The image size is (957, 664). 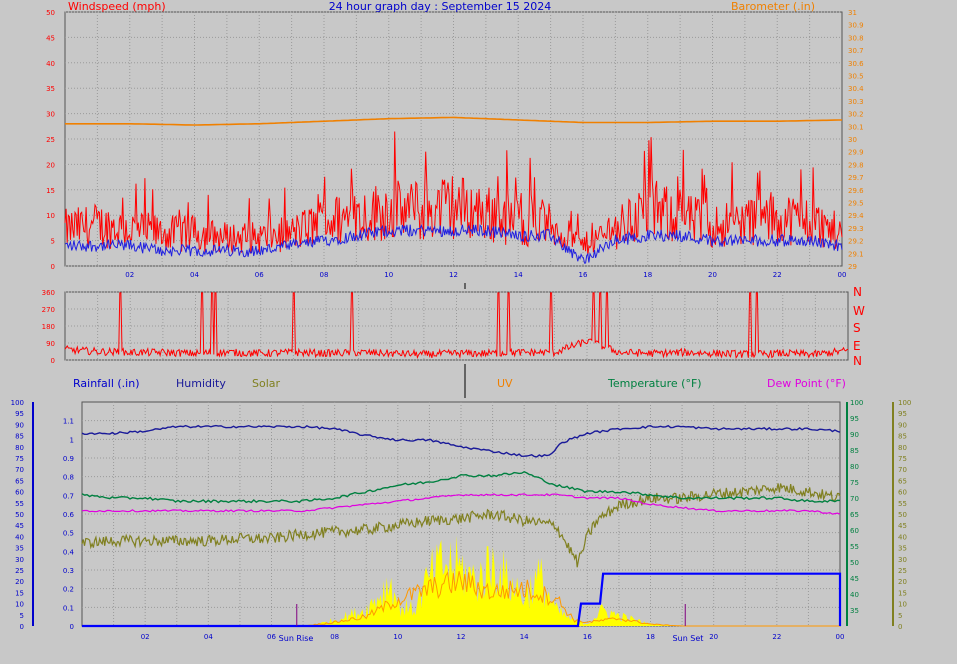 What do you see at coordinates (857, 361) in the screenshot?
I see `wind-dir-N-bottom: N` at bounding box center [857, 361].